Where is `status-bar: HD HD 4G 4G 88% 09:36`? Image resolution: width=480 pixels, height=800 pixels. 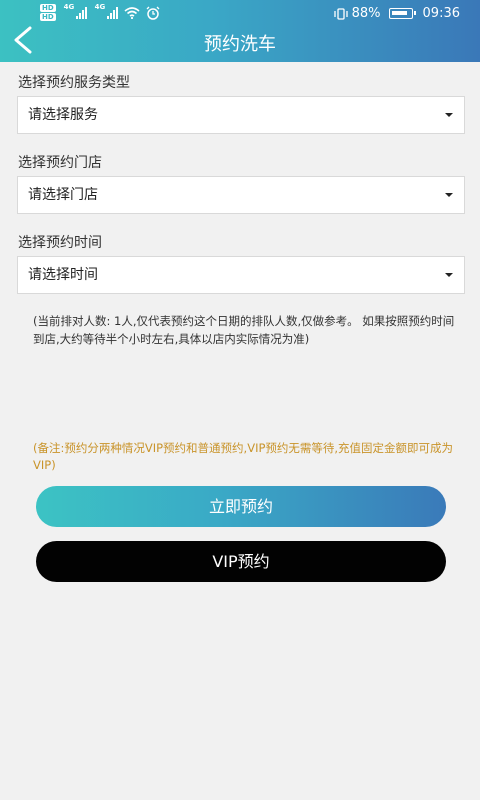 status-bar: HD HD 4G 4G 88% 09:36 is located at coordinates (240, 14).